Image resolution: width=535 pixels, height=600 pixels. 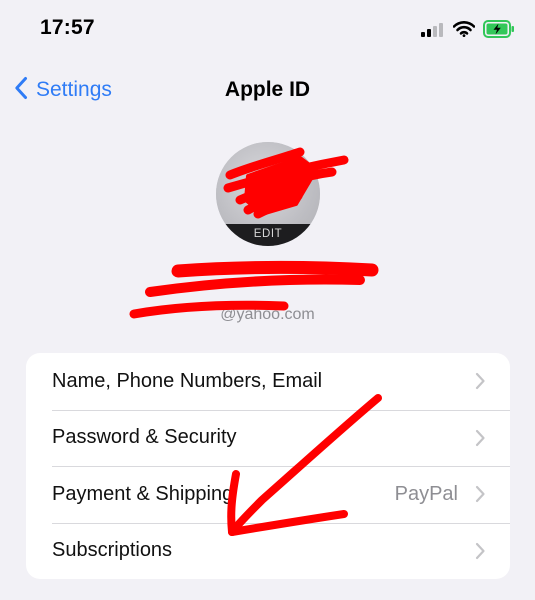 What do you see at coordinates (267, 314) in the screenshot?
I see `profile-email: @yahoo.com` at bounding box center [267, 314].